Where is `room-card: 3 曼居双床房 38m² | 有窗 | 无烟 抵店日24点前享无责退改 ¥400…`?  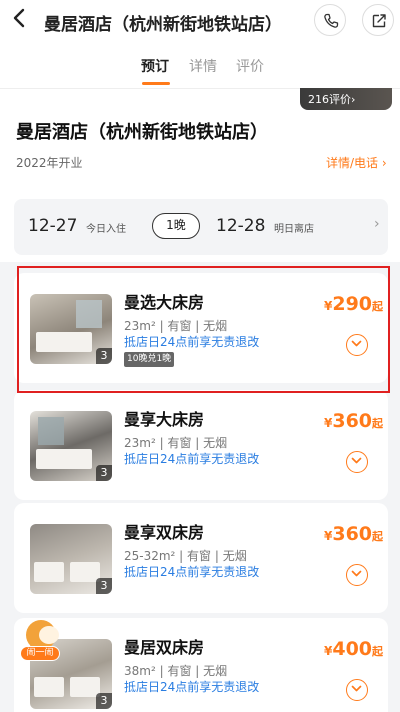 room-card: 3 曼居双床房 38m² | 有窗 | 无烟 抵店日24点前享无责退改 ¥400… is located at coordinates (201, 665).